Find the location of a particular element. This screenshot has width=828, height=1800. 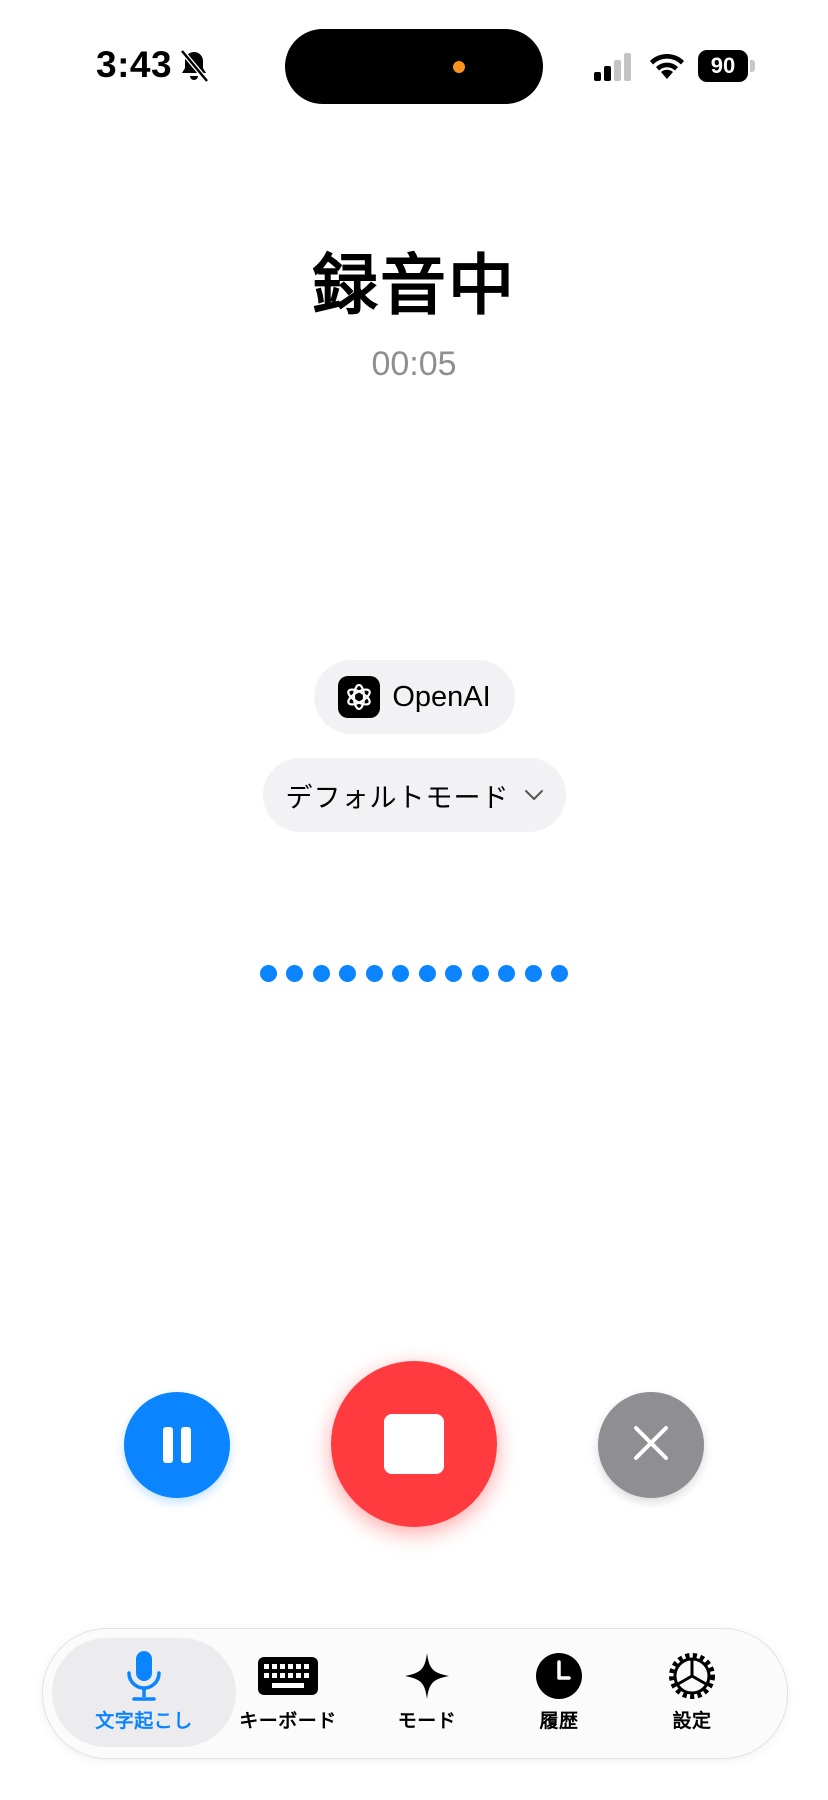

cellular-signal-icon is located at coordinates (614, 67).